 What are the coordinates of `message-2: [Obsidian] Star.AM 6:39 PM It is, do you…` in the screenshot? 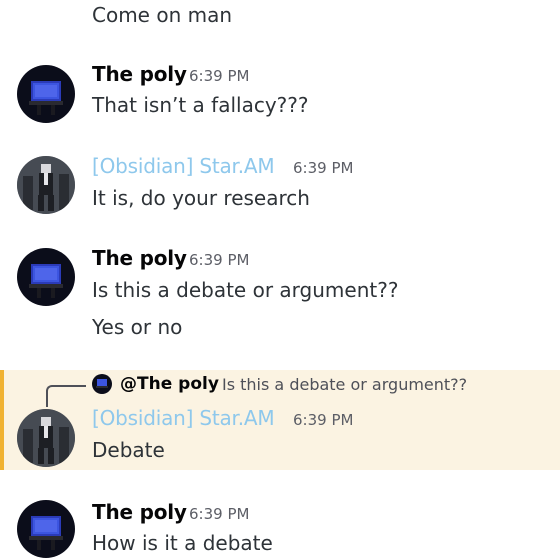 It's located at (280, 187).